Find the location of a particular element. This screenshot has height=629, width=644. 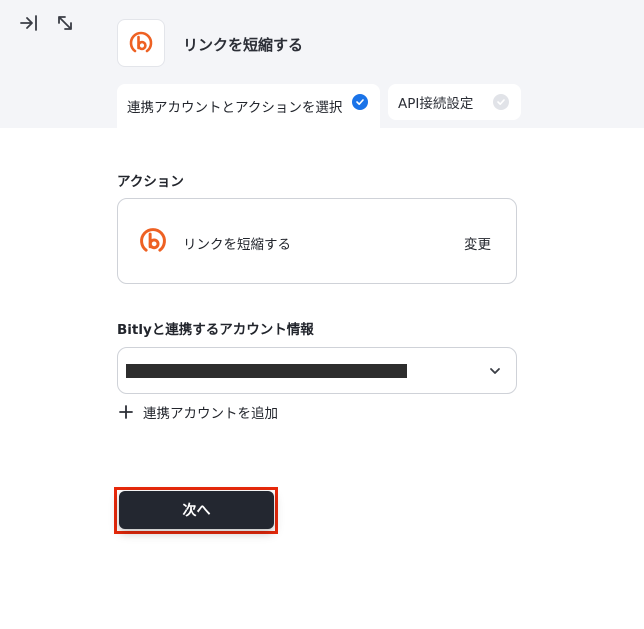

add-account-label: 連携アカウントを追加 is located at coordinates (210, 414).